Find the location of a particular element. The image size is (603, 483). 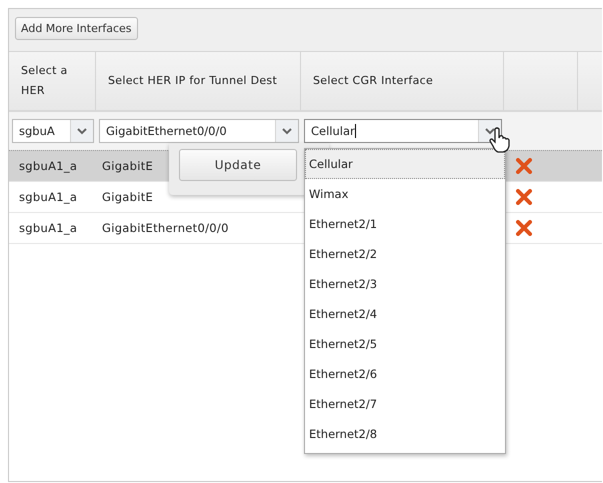

column-header: Select CGR Interface is located at coordinates (373, 81).